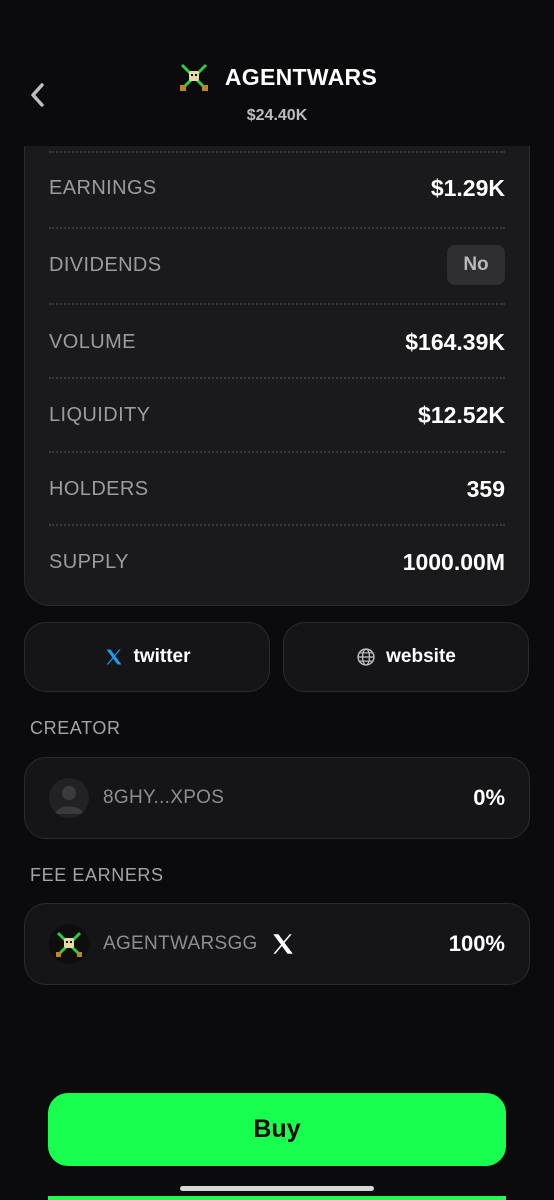 The height and width of the screenshot is (1200, 554). I want to click on stat-value: 359, so click(485, 488).